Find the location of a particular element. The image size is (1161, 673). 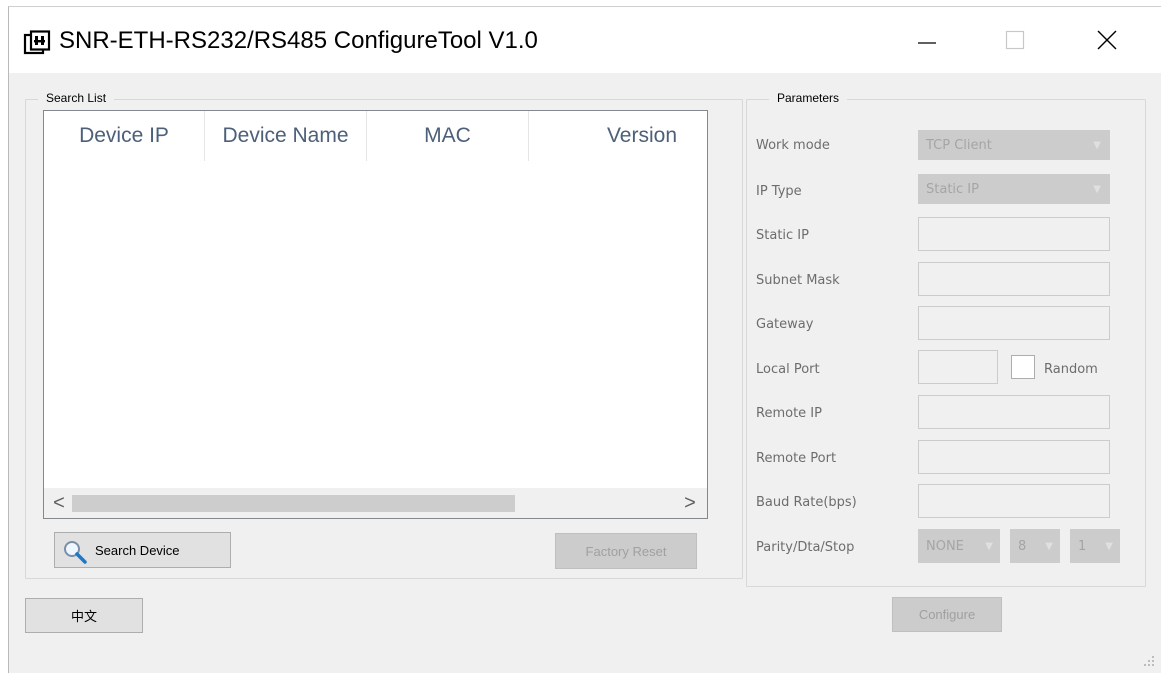

magnifier-icon is located at coordinates (75, 552).